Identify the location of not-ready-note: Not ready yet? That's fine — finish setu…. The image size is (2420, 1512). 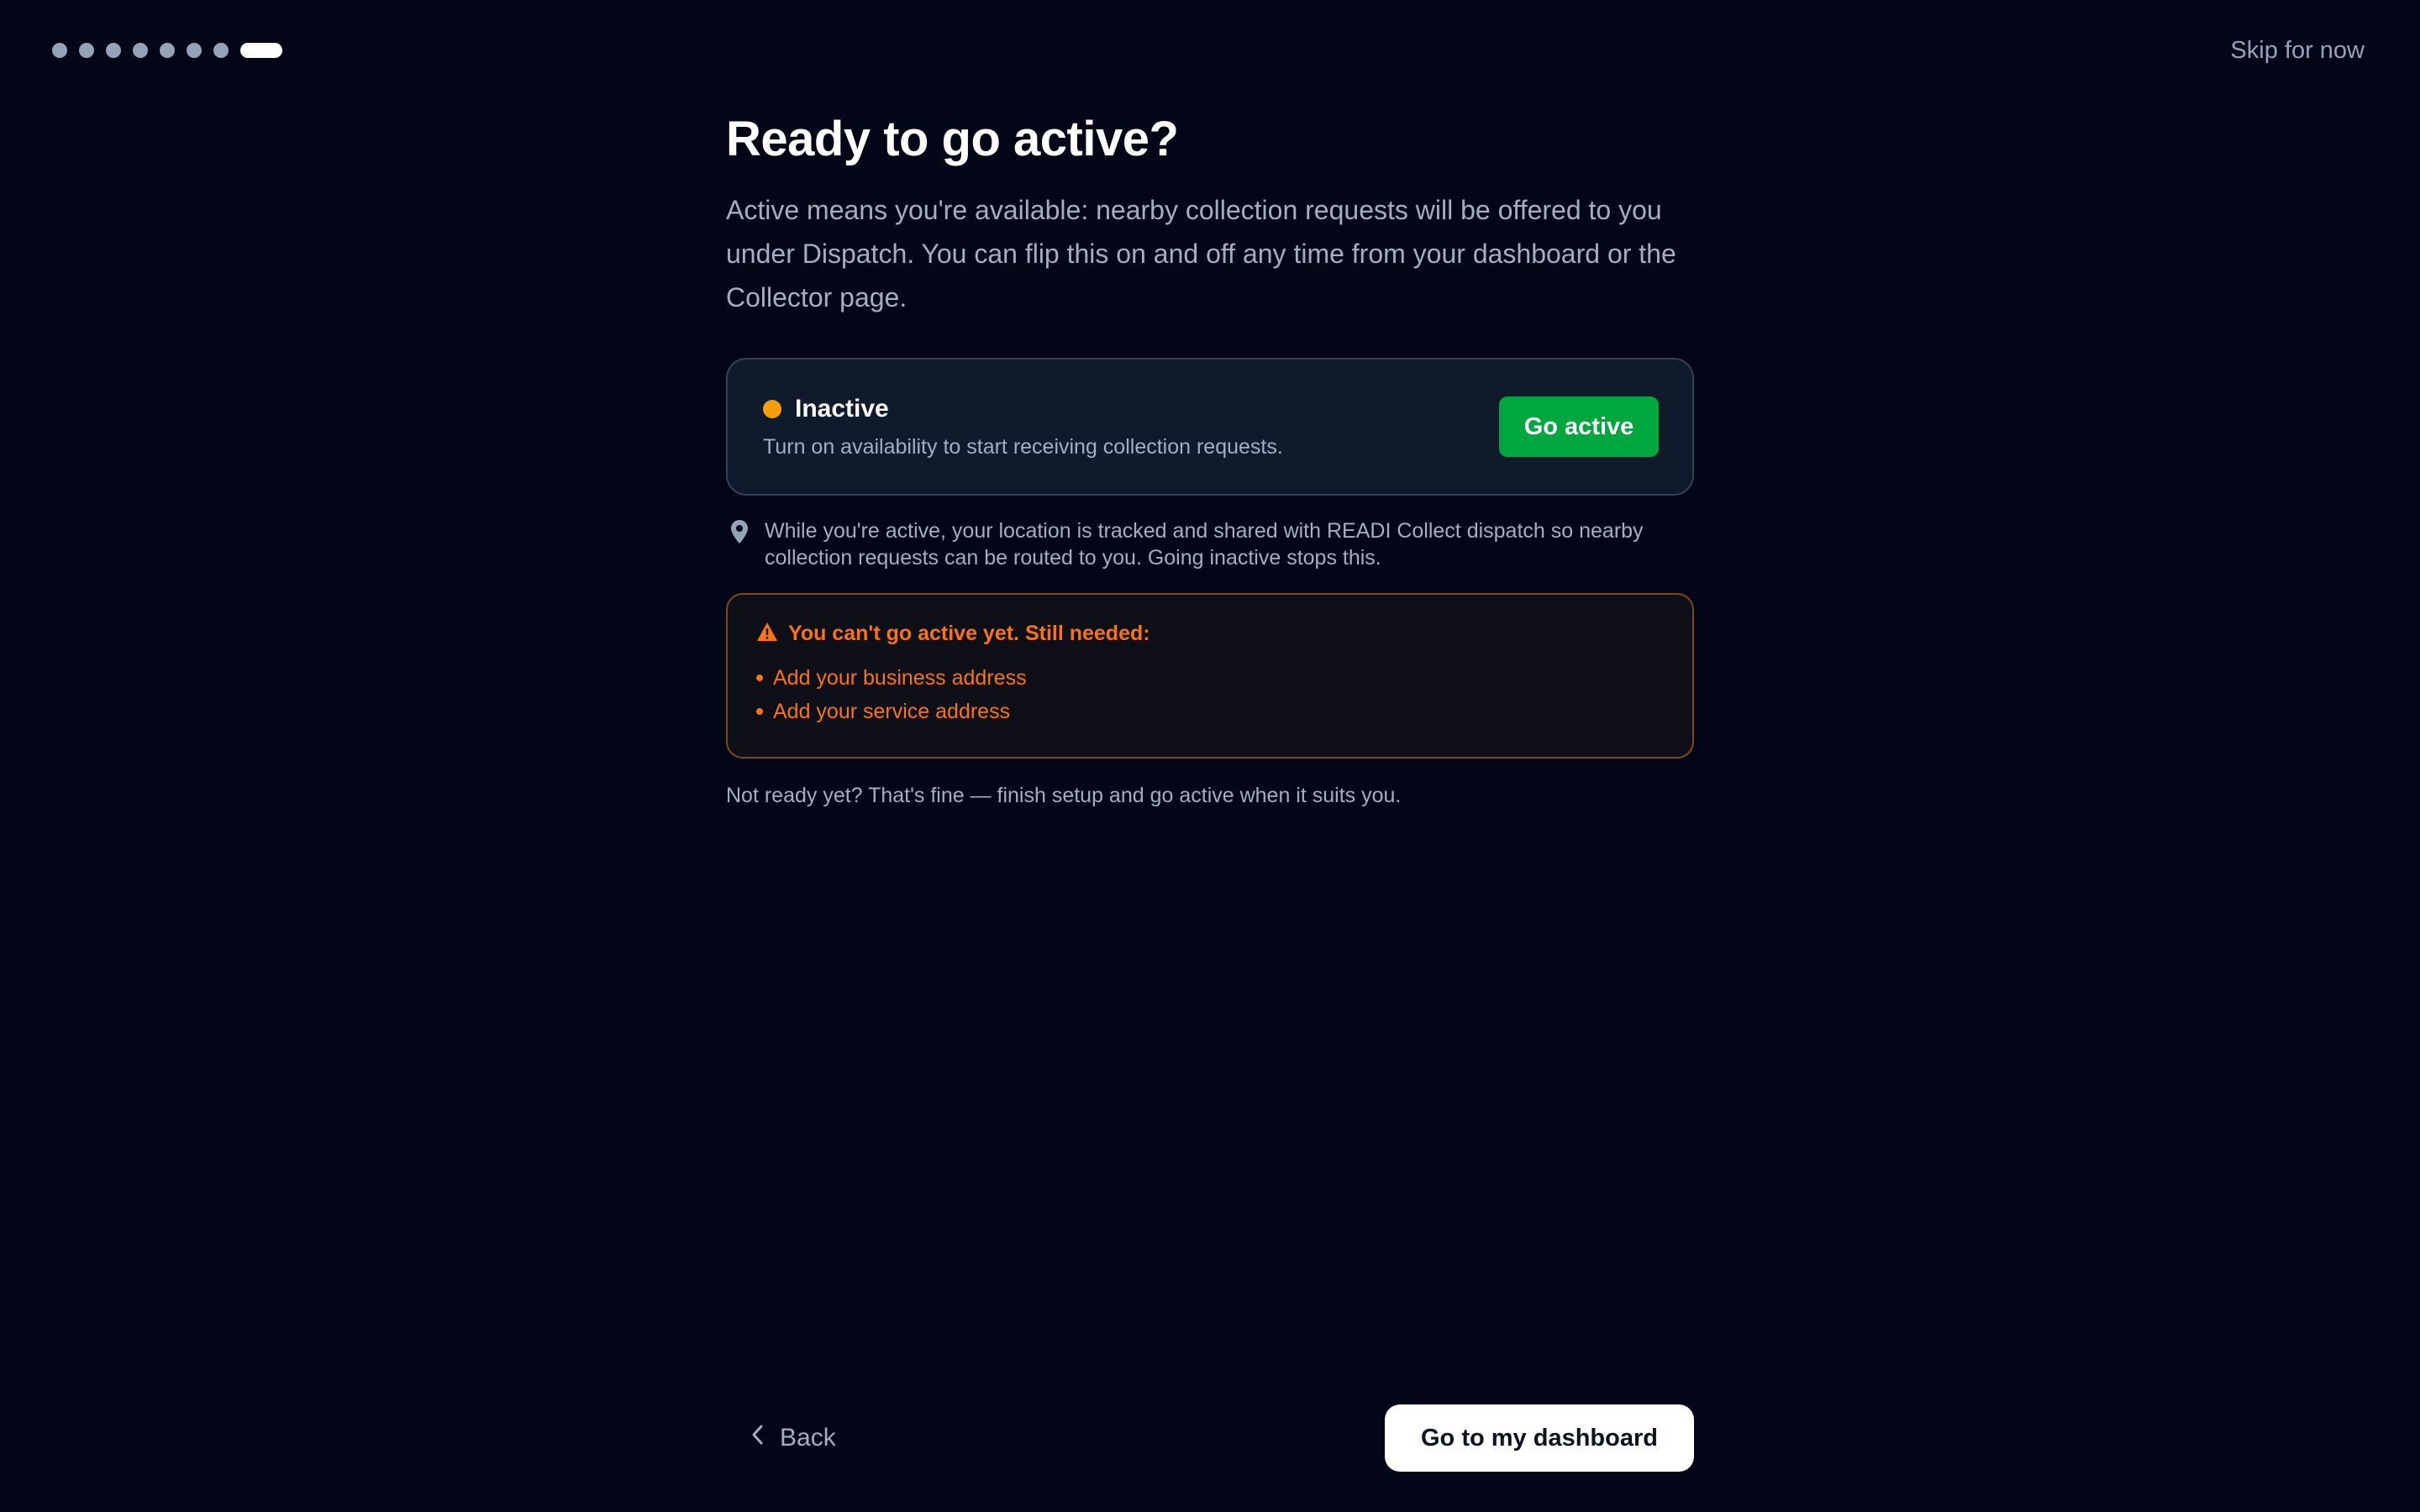
(1064, 795).